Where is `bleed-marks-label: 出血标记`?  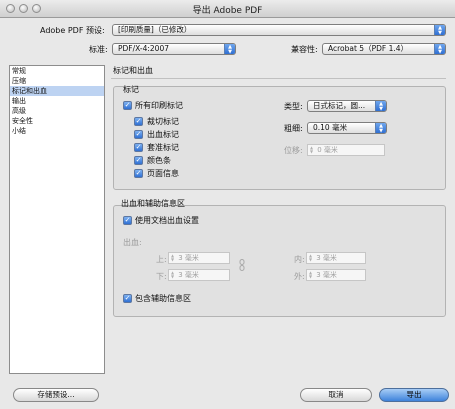
bleed-marks-label: 出血标记 is located at coordinates (163, 134).